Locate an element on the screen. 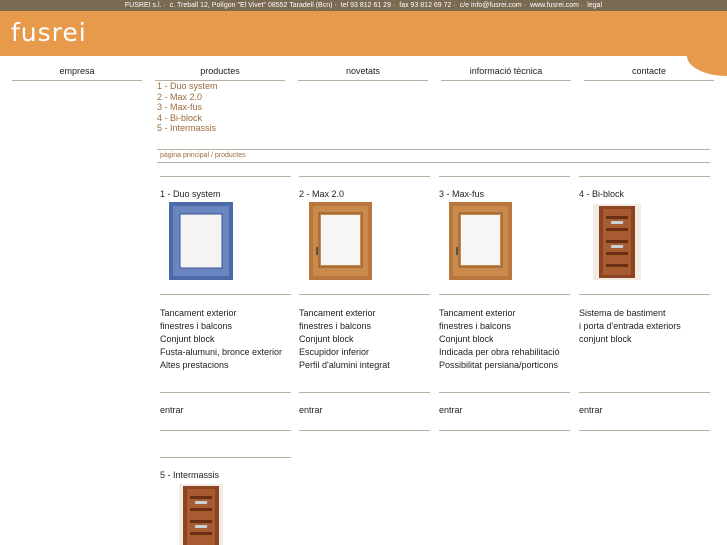 The width and height of the screenshot is (727, 545). desc-line: i porta d'entrada exteriors is located at coordinates (630, 326).